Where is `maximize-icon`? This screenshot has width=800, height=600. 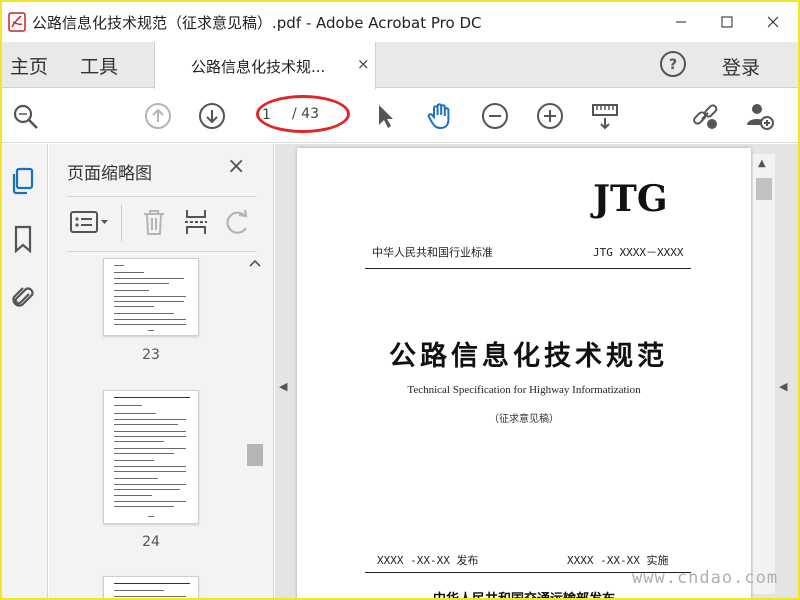
maximize-icon is located at coordinates (727, 22).